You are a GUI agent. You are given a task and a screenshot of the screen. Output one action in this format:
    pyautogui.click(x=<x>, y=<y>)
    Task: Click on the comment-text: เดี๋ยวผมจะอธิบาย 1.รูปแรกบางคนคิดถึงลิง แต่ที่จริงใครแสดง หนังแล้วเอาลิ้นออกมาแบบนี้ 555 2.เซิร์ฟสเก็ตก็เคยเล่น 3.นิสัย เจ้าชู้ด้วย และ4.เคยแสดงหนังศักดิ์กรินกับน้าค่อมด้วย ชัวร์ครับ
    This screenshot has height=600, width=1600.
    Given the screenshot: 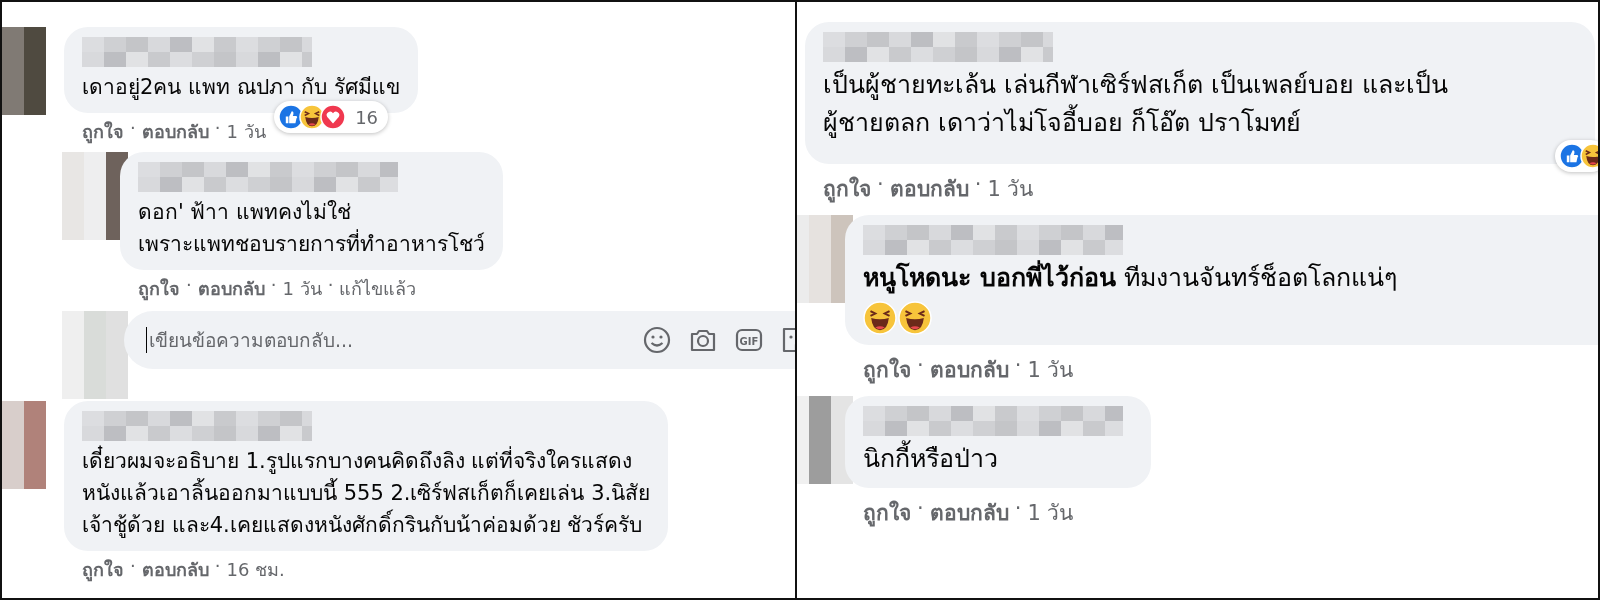 What is the action you would take?
    pyautogui.click(x=366, y=493)
    